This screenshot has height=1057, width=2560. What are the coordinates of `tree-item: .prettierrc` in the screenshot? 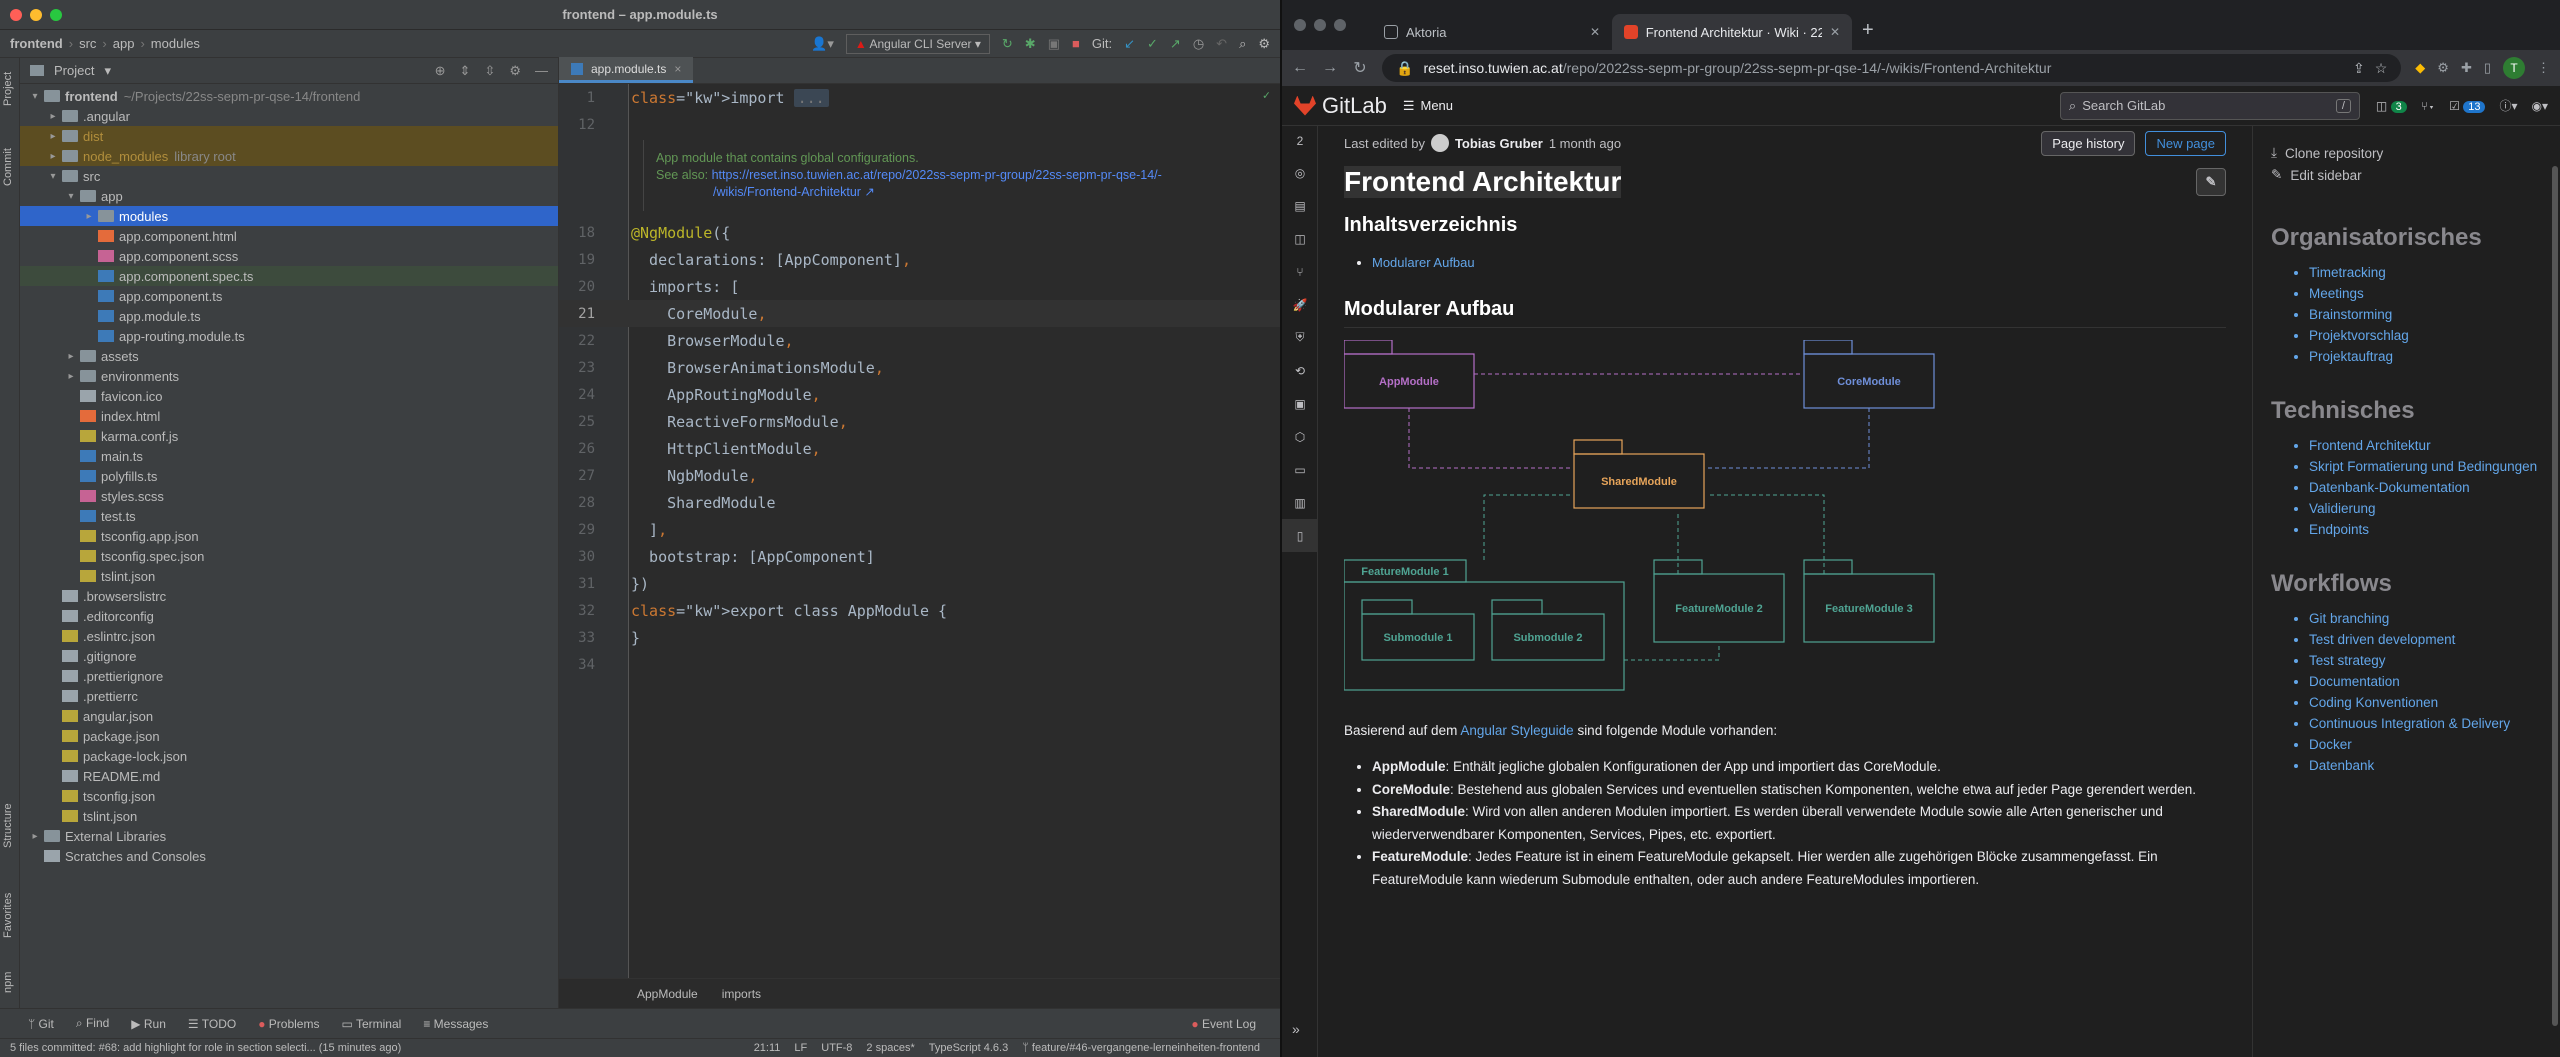 It's located at (289, 696).